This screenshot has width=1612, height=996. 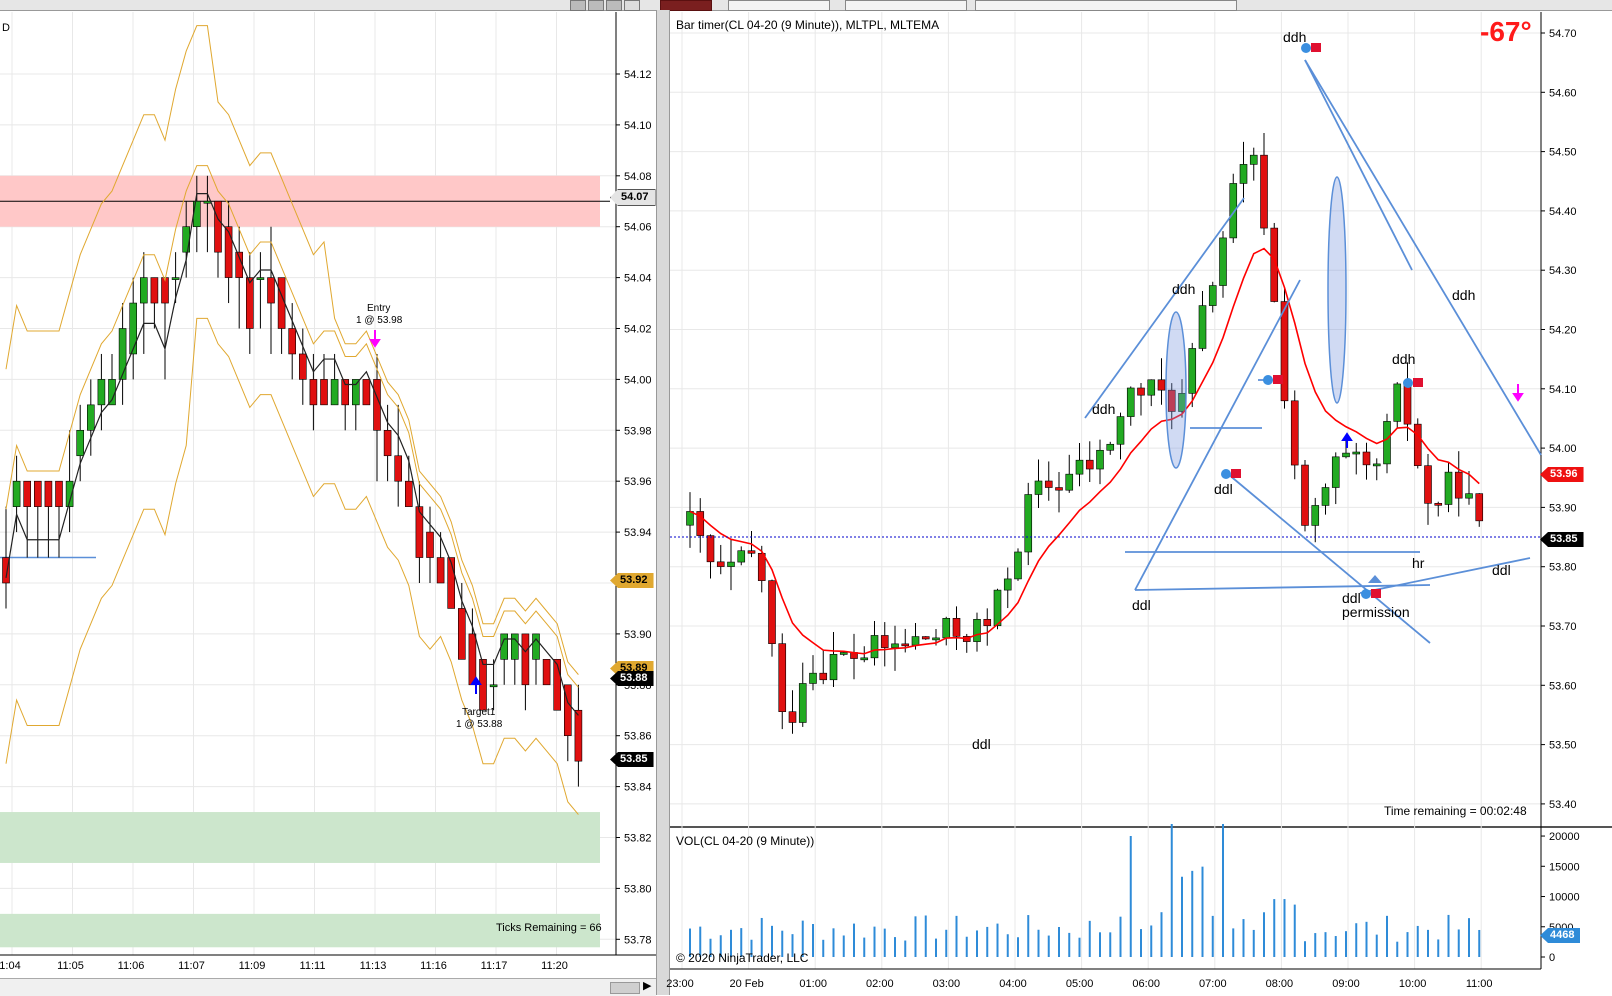 I want to click on volume-tick-label: 20000, so click(x=1564, y=837).